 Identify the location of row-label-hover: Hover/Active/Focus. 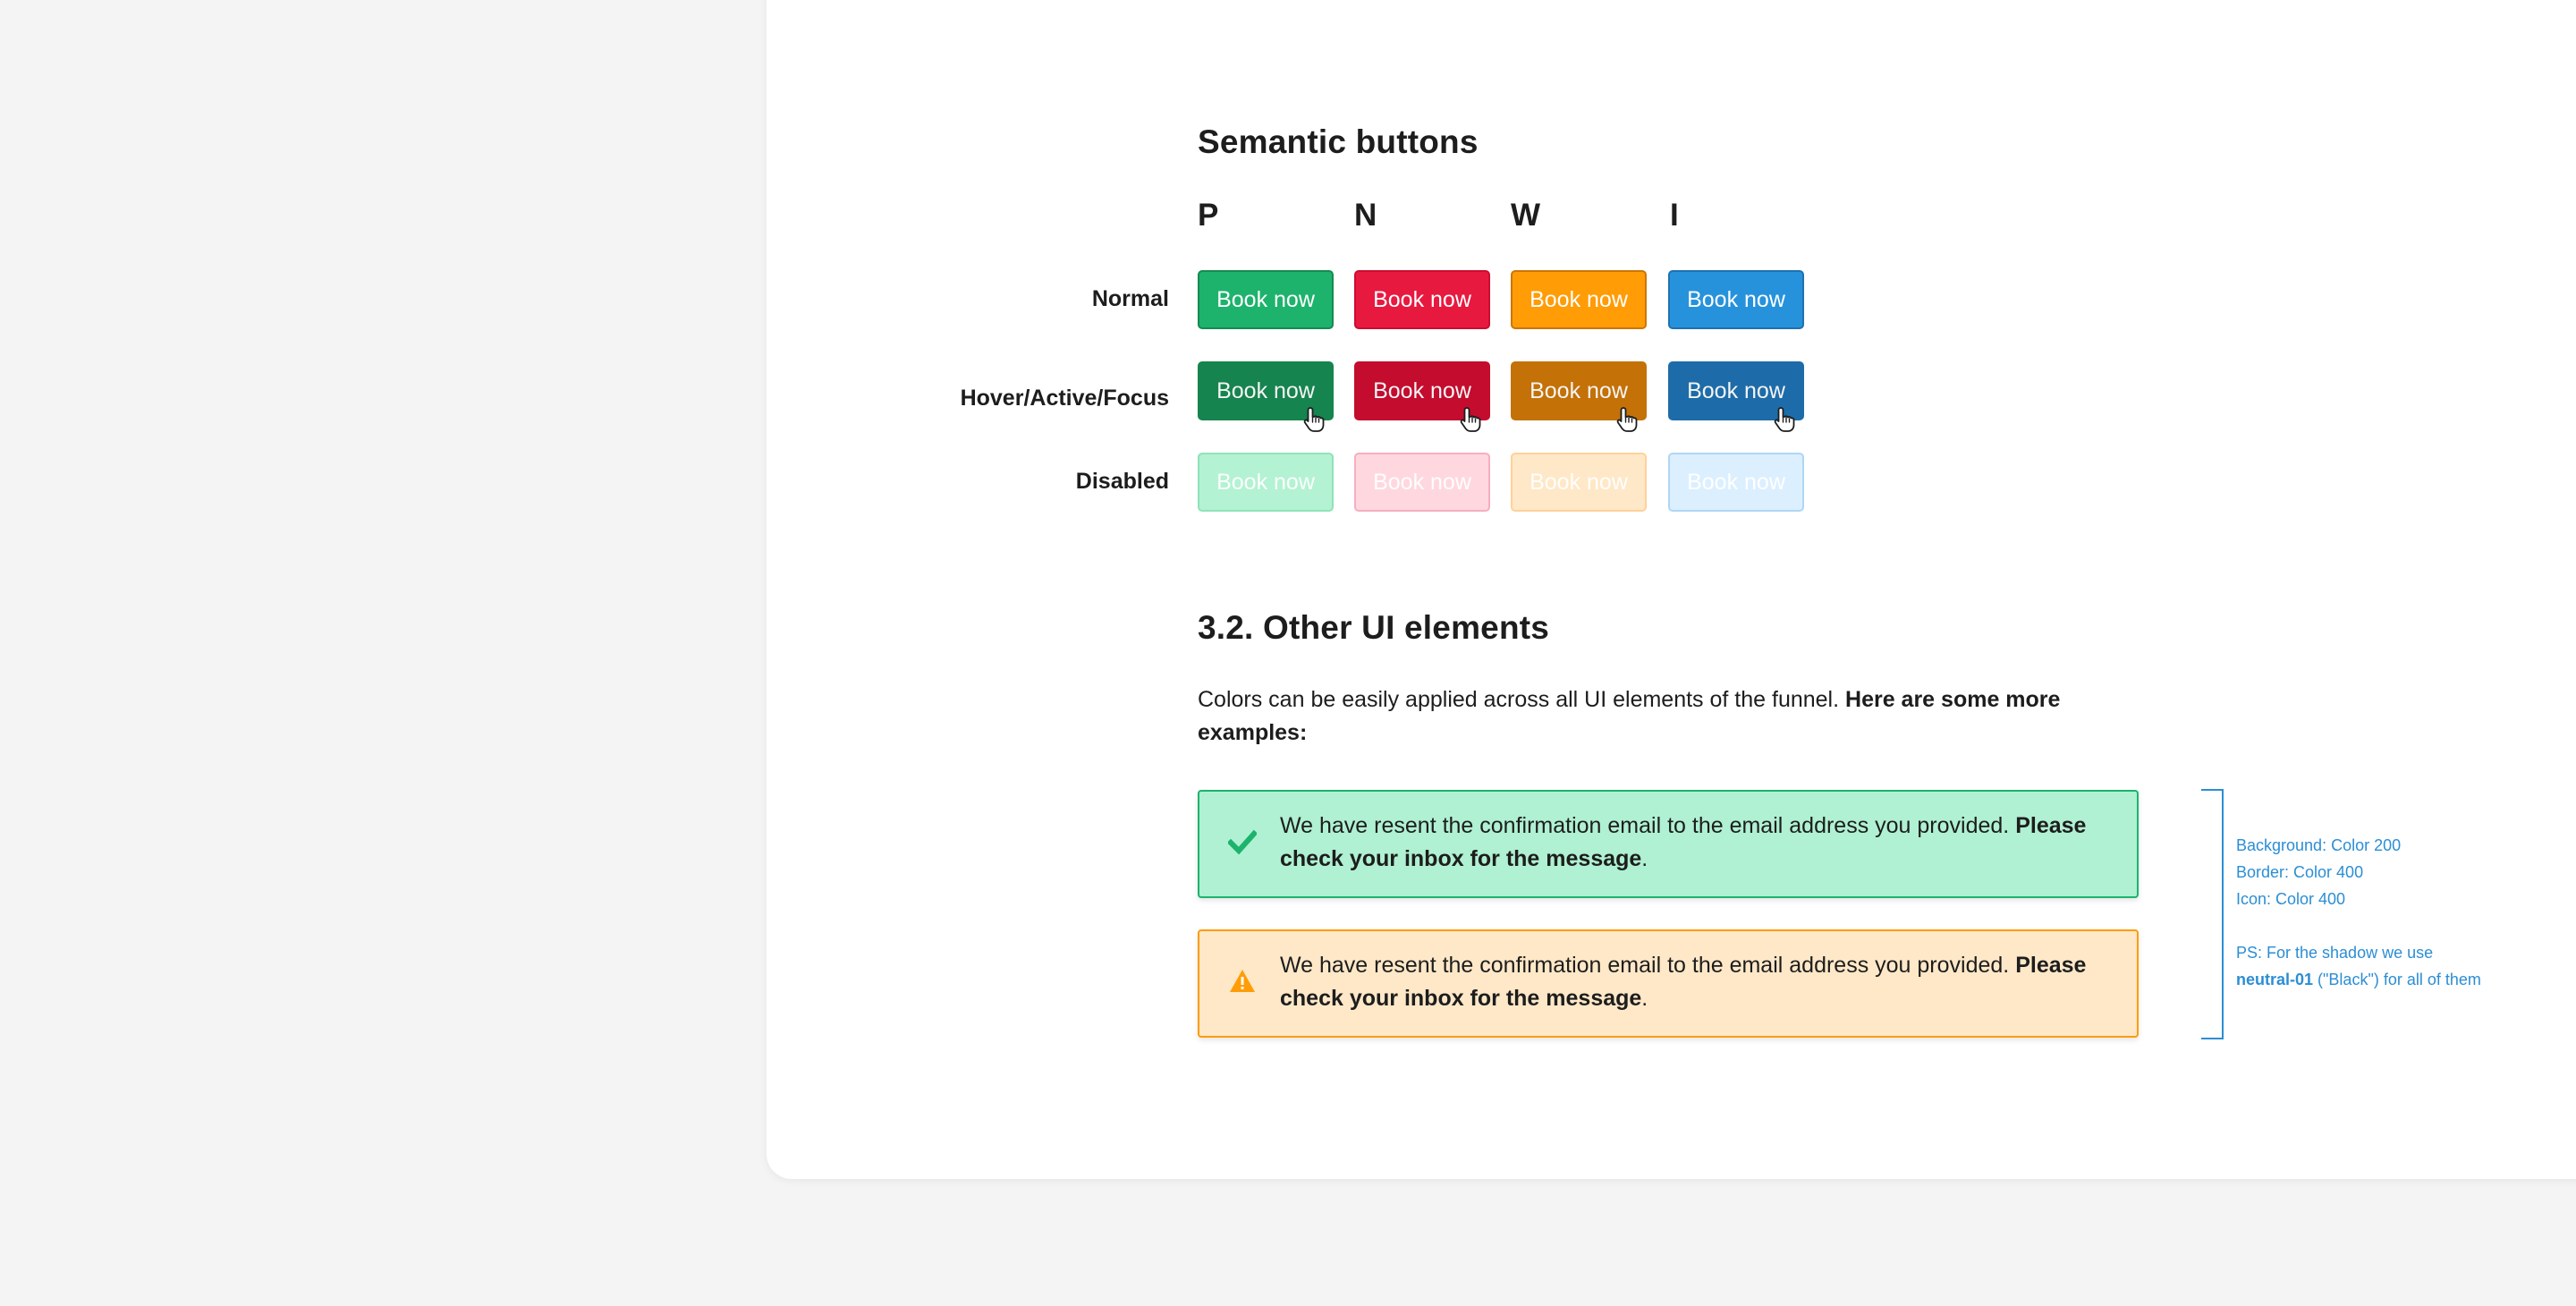
(1064, 399).